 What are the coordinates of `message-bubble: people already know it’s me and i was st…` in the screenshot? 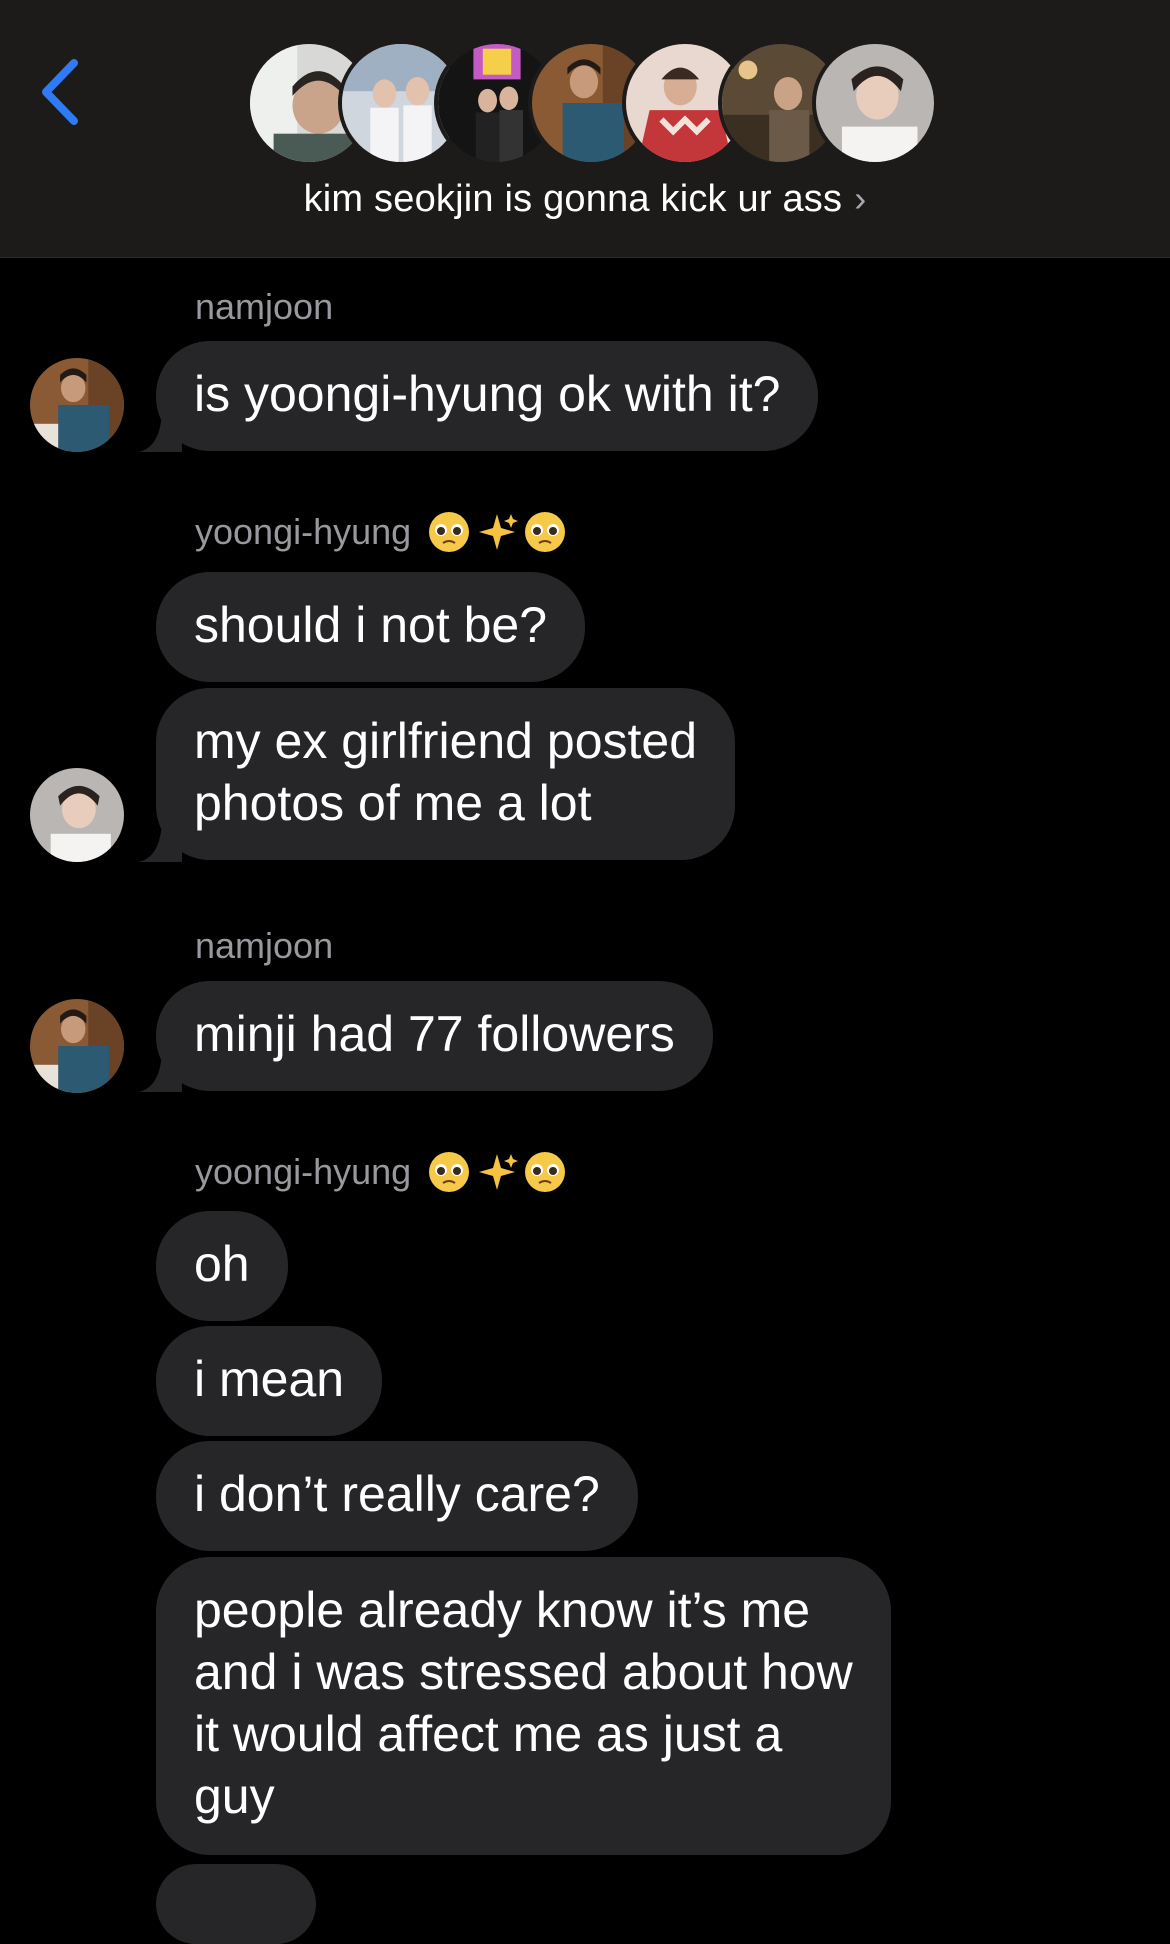 It's located at (523, 1706).